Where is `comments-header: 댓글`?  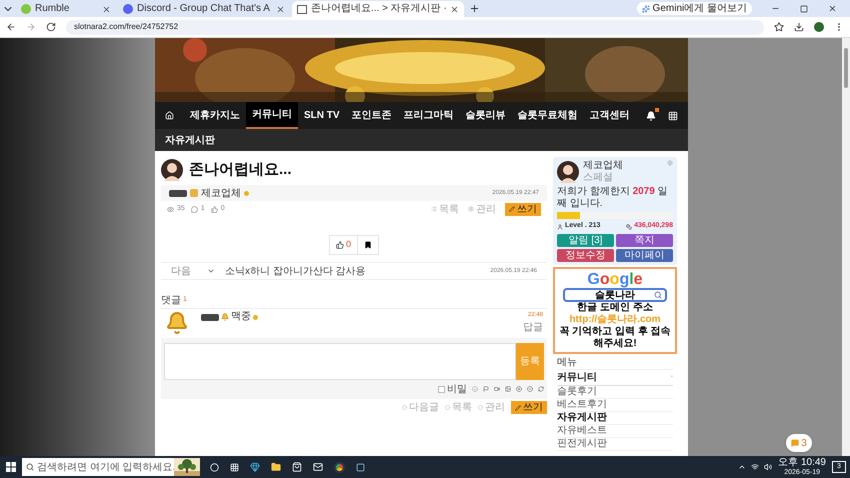
comments-header: 댓글 is located at coordinates (171, 301).